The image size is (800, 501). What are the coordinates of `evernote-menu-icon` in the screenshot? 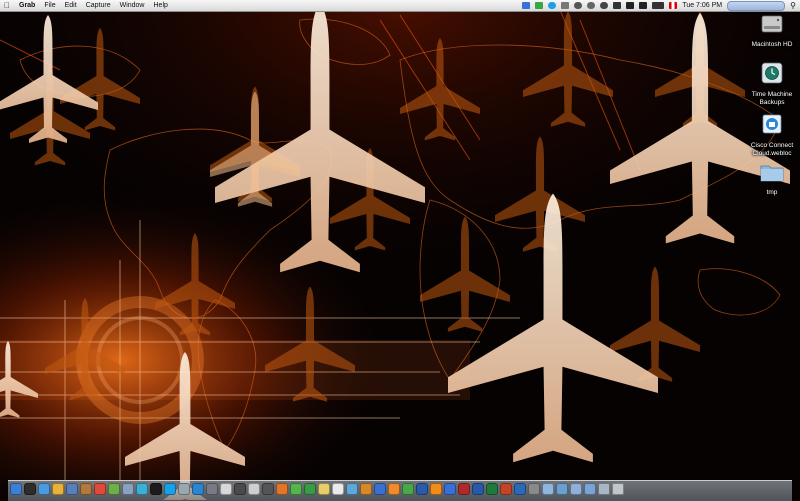 It's located at (539, 5).